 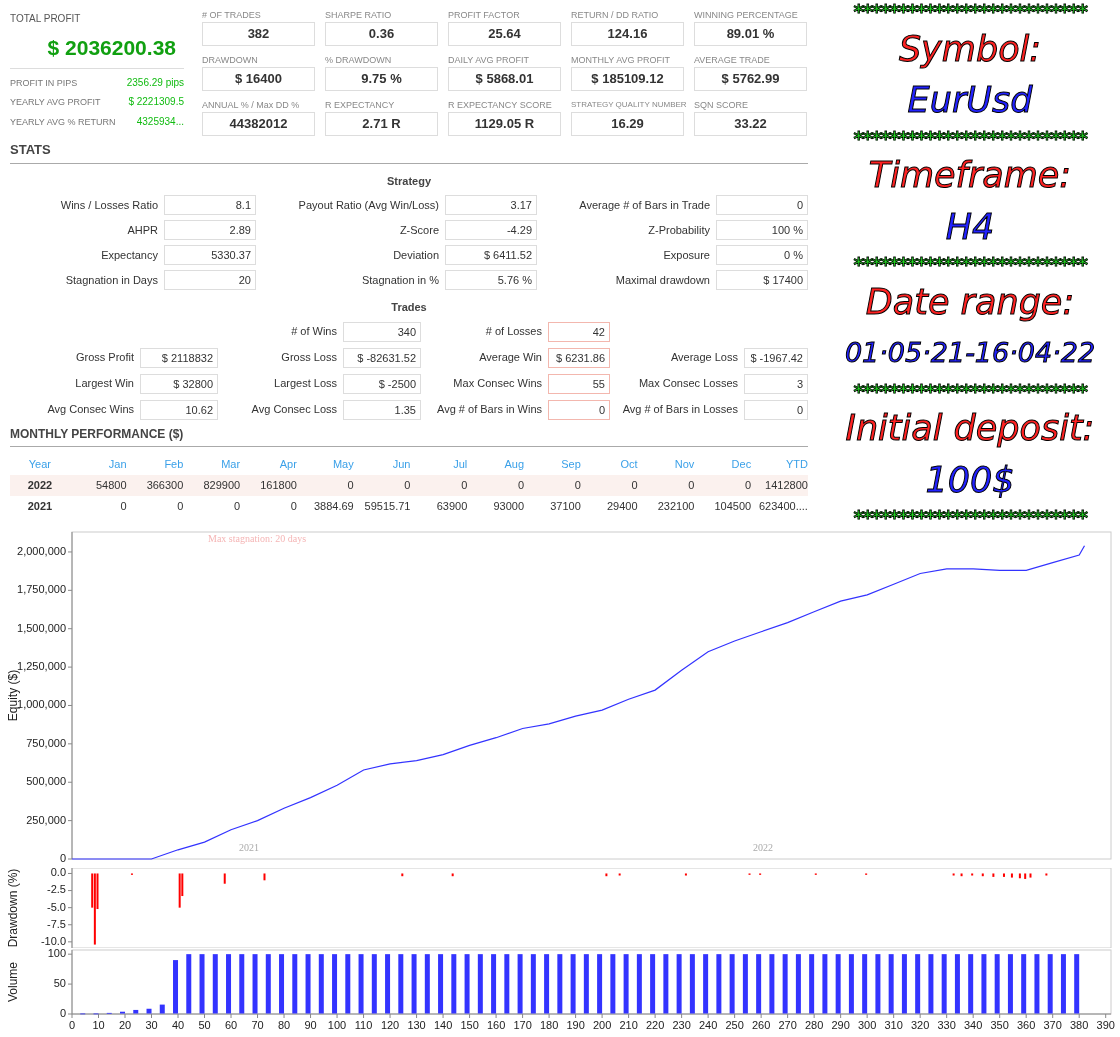 What do you see at coordinates (787, 1025) in the screenshot?
I see `x-tick-label: 270` at bounding box center [787, 1025].